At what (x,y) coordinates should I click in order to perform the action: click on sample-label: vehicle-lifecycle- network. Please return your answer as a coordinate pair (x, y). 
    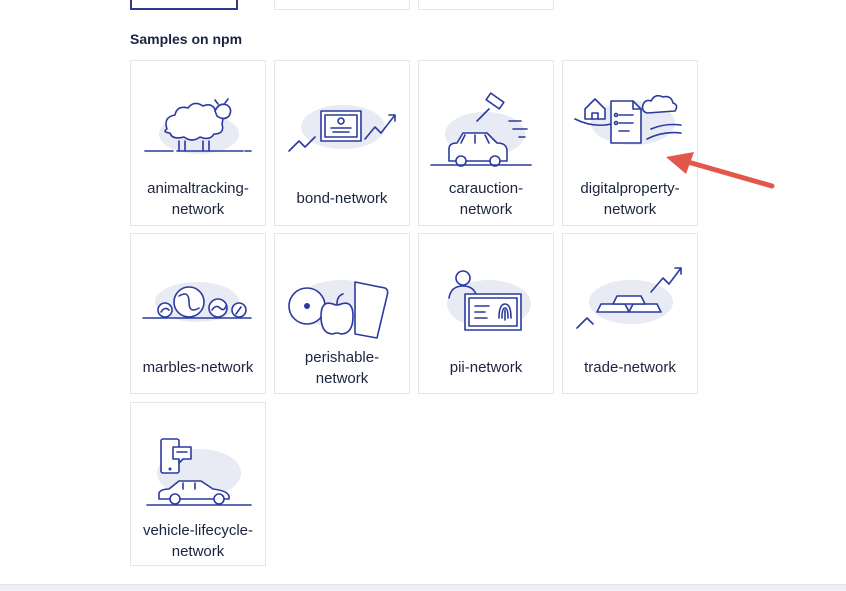
    Looking at the image, I should click on (198, 541).